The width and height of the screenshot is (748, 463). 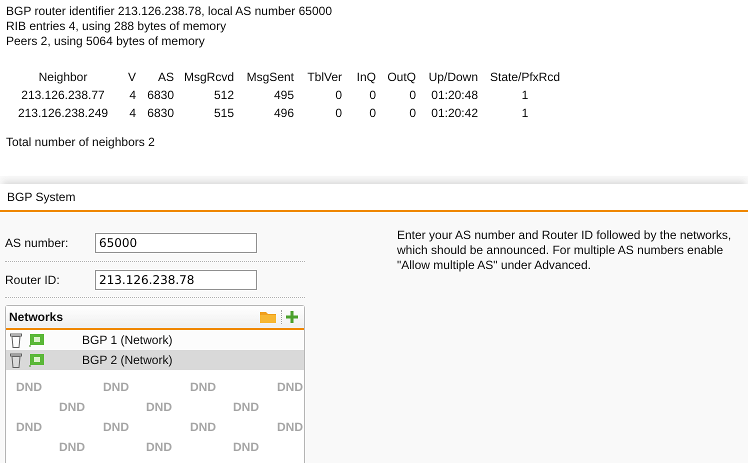 I want to click on column-header: V, so click(x=132, y=77).